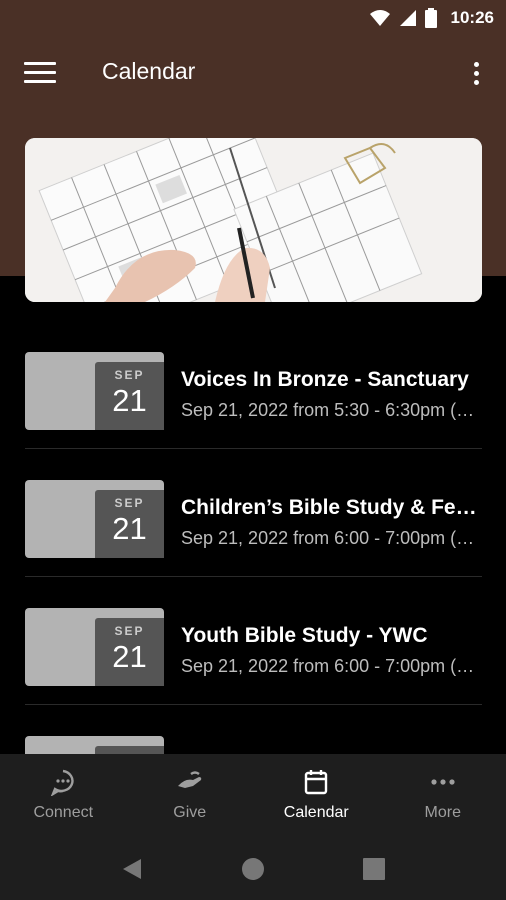  What do you see at coordinates (253, 729) in the screenshot?
I see `list-item-partial` at bounding box center [253, 729].